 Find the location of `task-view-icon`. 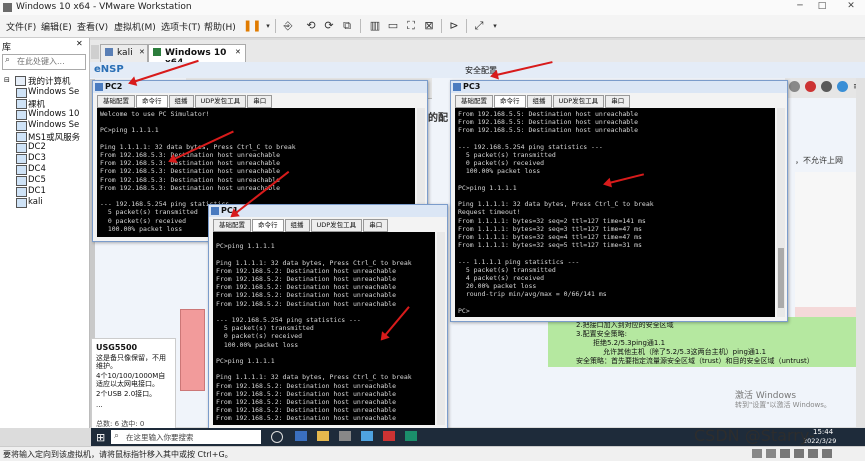

task-view-icon is located at coordinates (277, 437).